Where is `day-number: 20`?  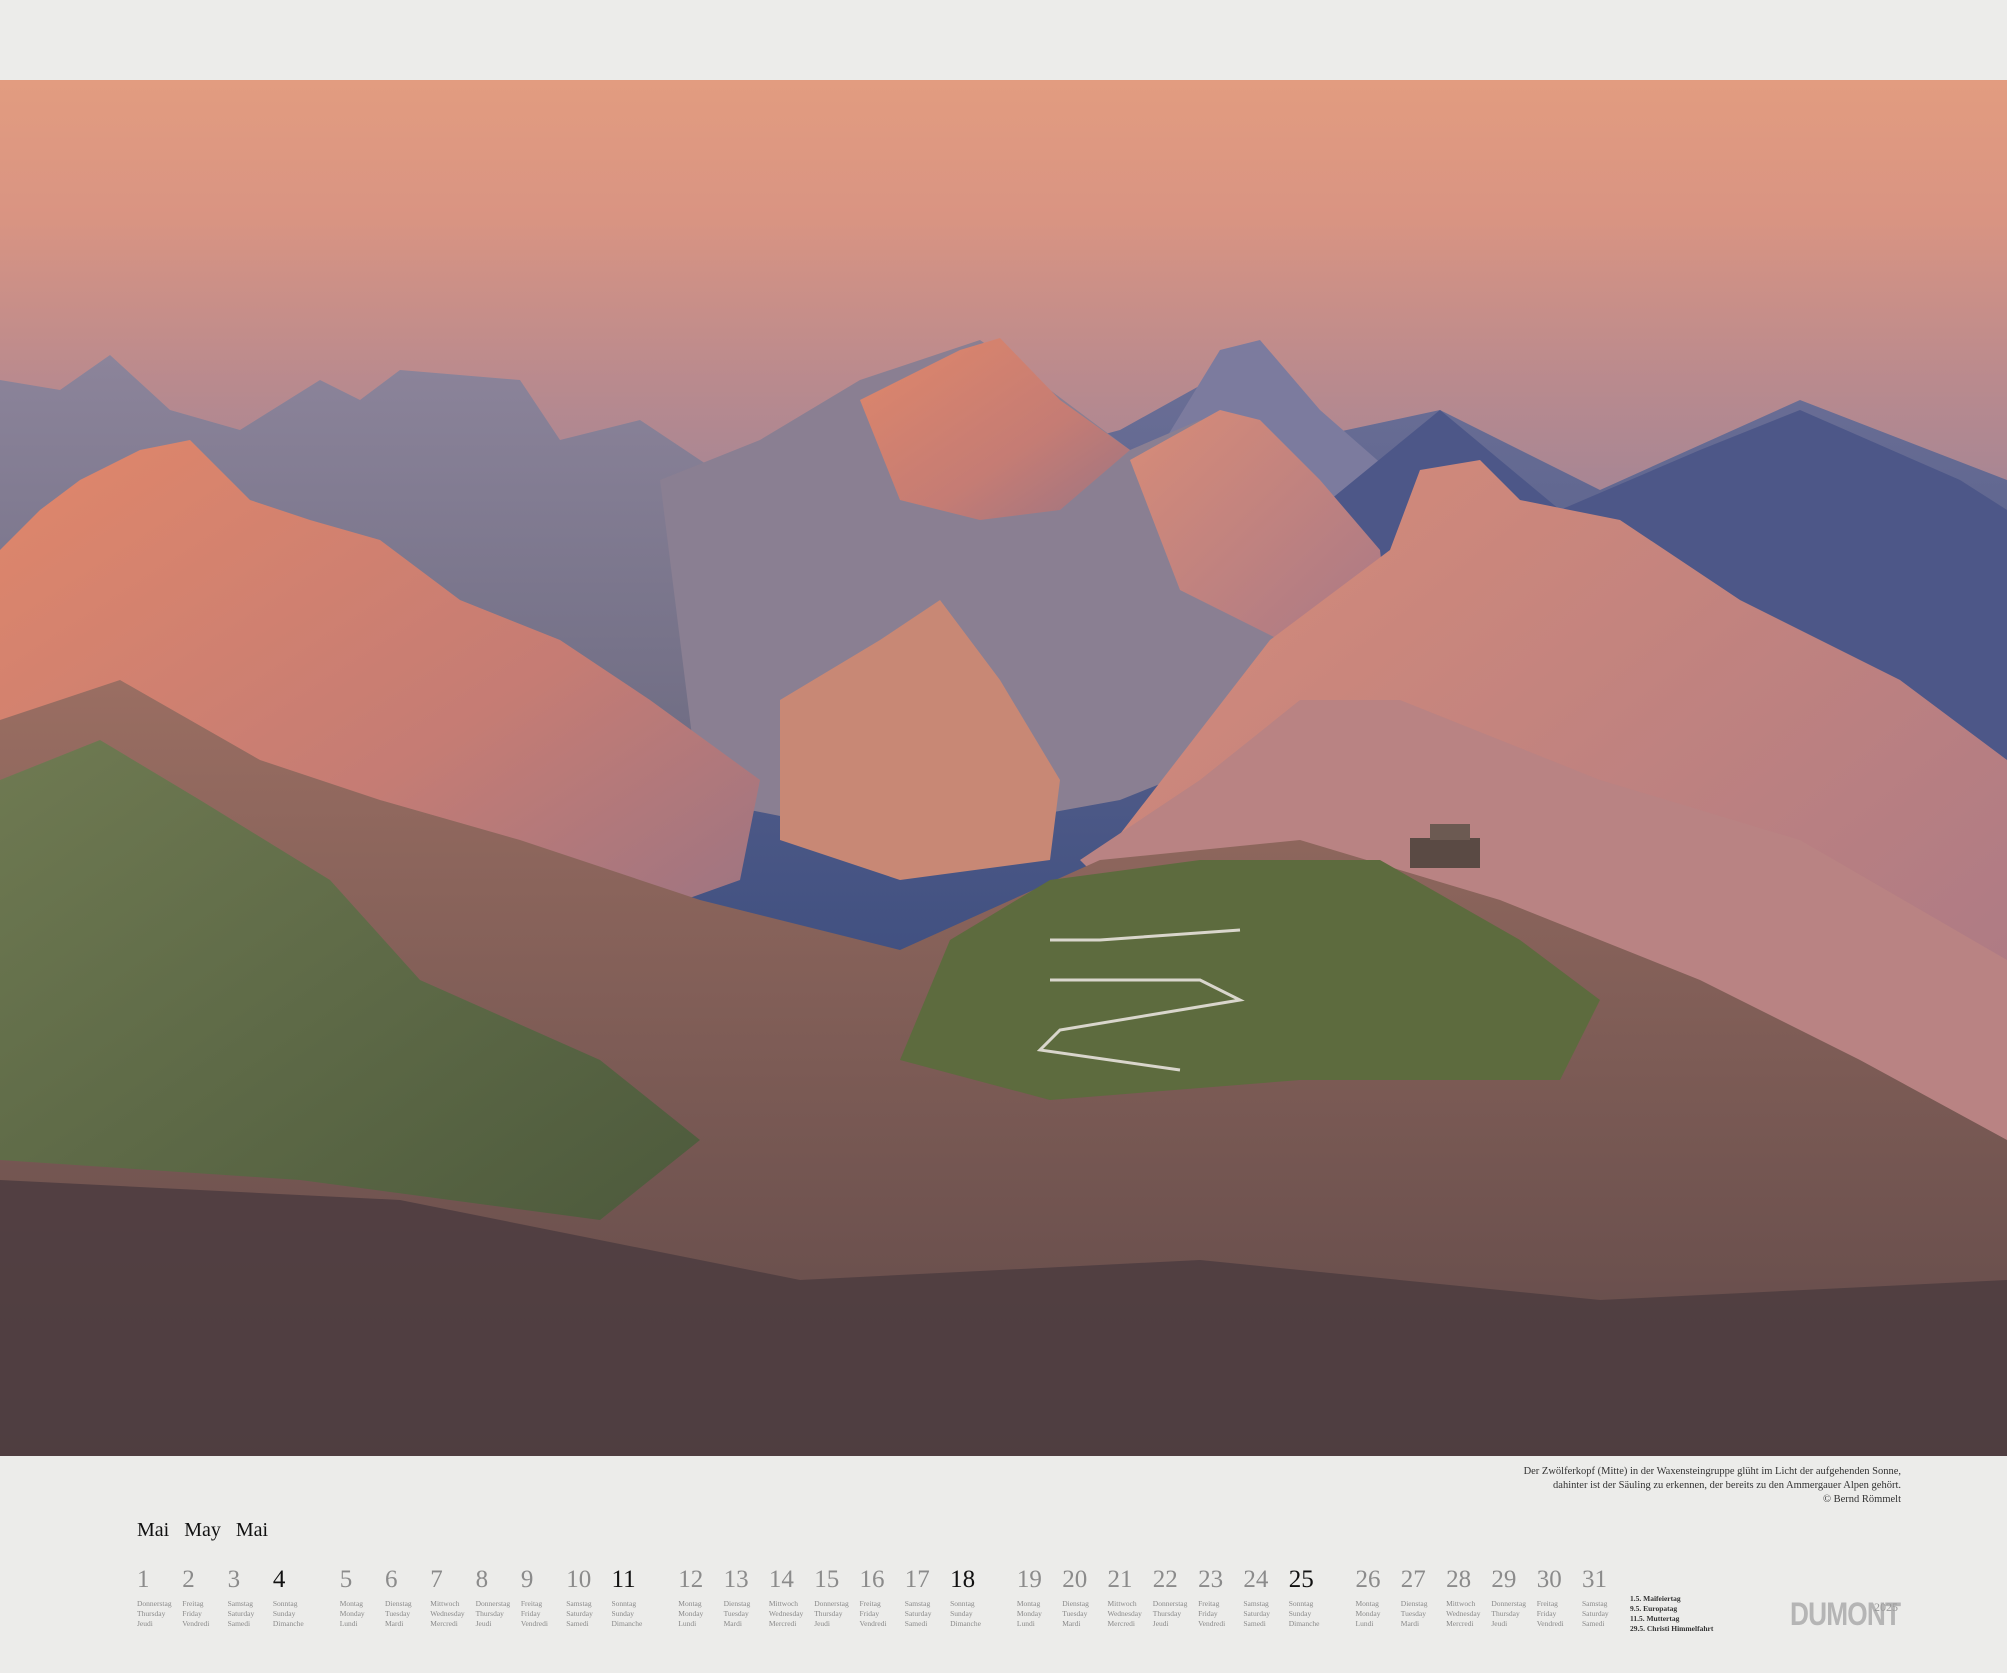 day-number: 20 is located at coordinates (1075, 1579).